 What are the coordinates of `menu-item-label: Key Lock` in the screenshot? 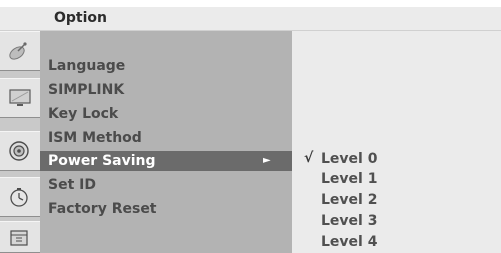 It's located at (83, 114).